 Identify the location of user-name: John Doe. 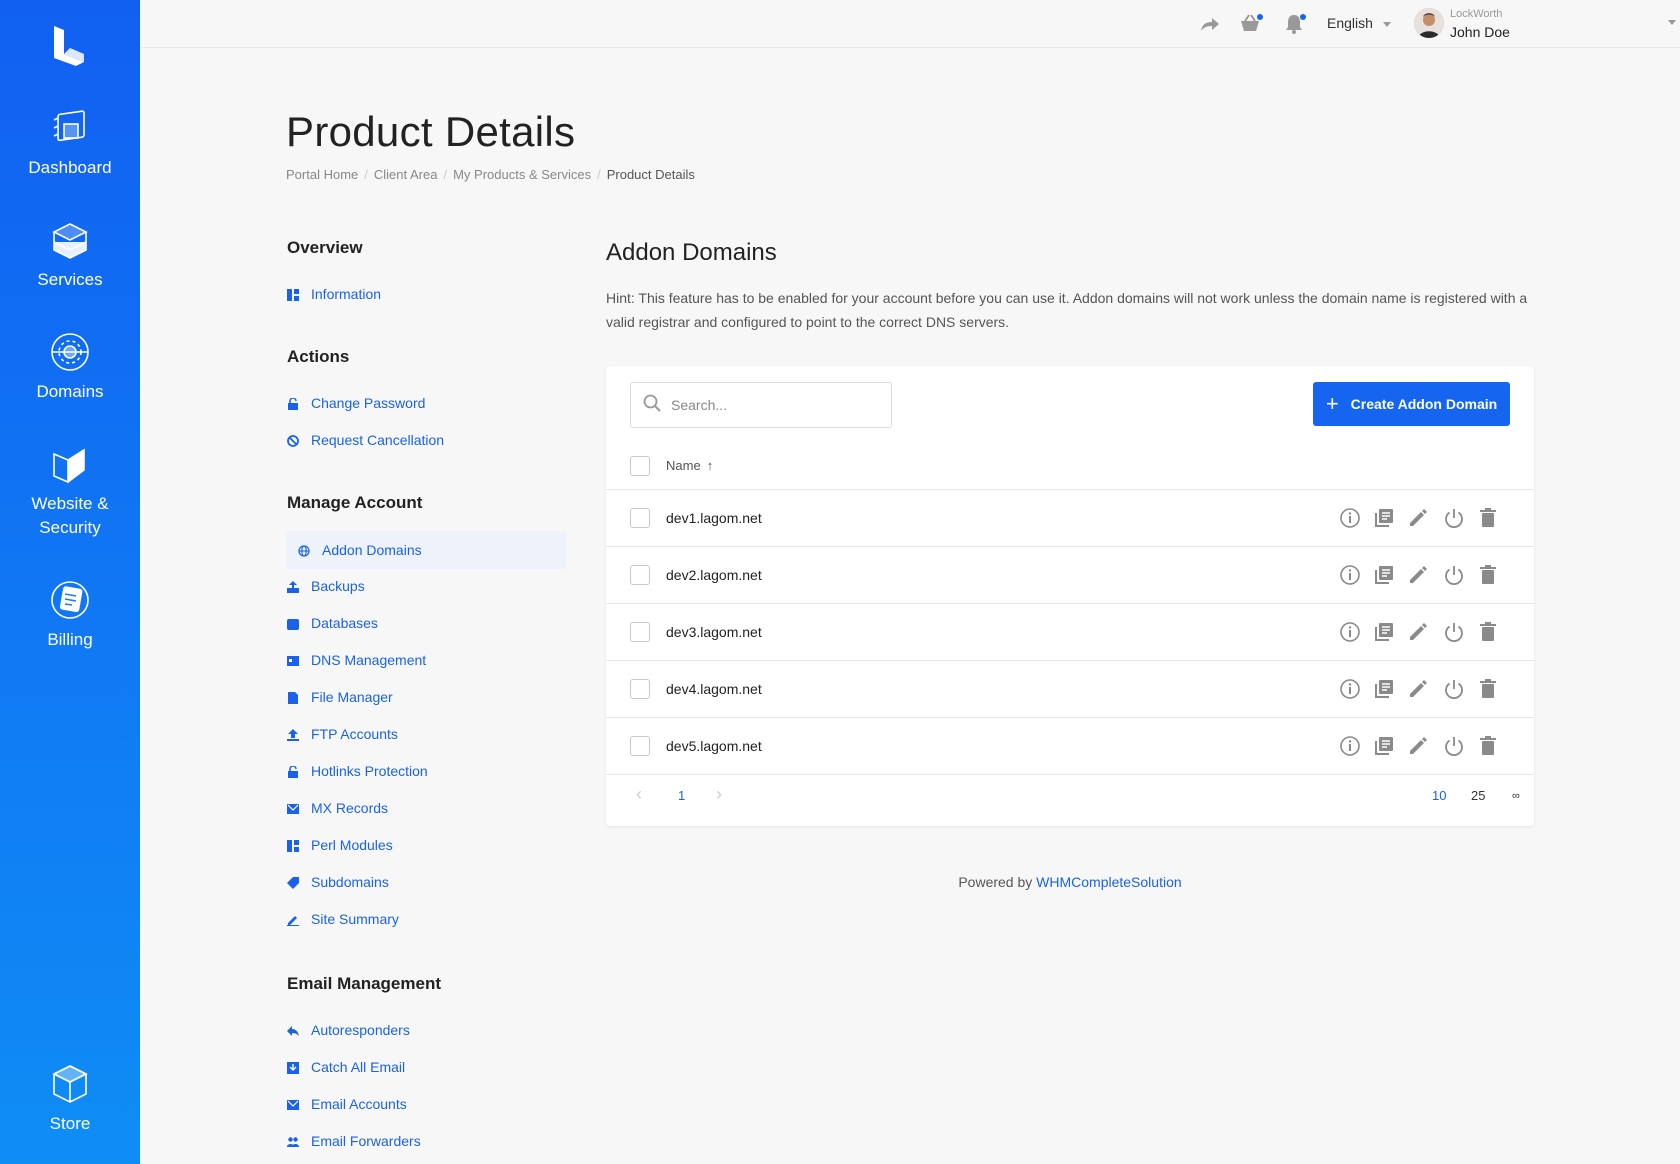
(1480, 32).